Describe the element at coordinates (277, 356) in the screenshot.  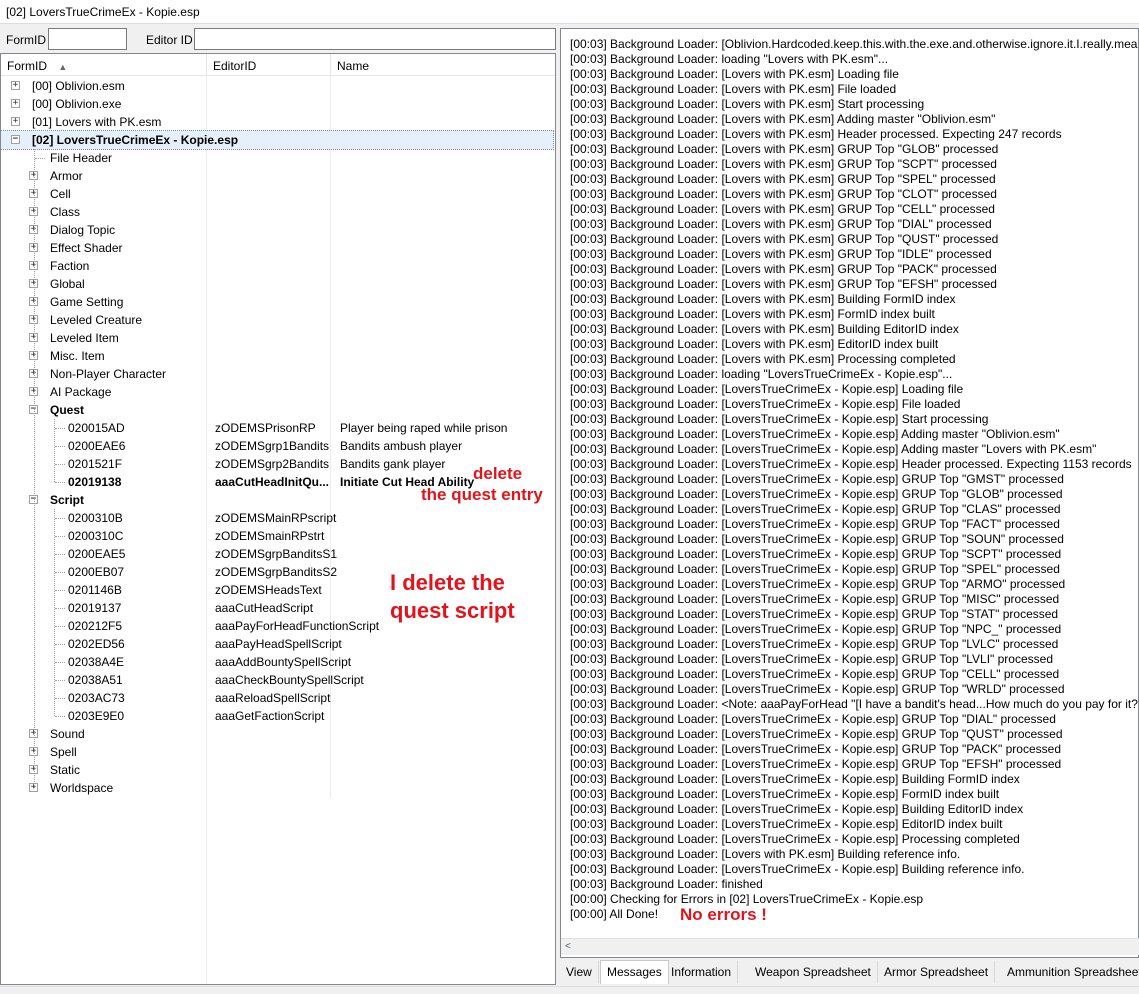
I see `group-node: + Misc. Item` at that location.